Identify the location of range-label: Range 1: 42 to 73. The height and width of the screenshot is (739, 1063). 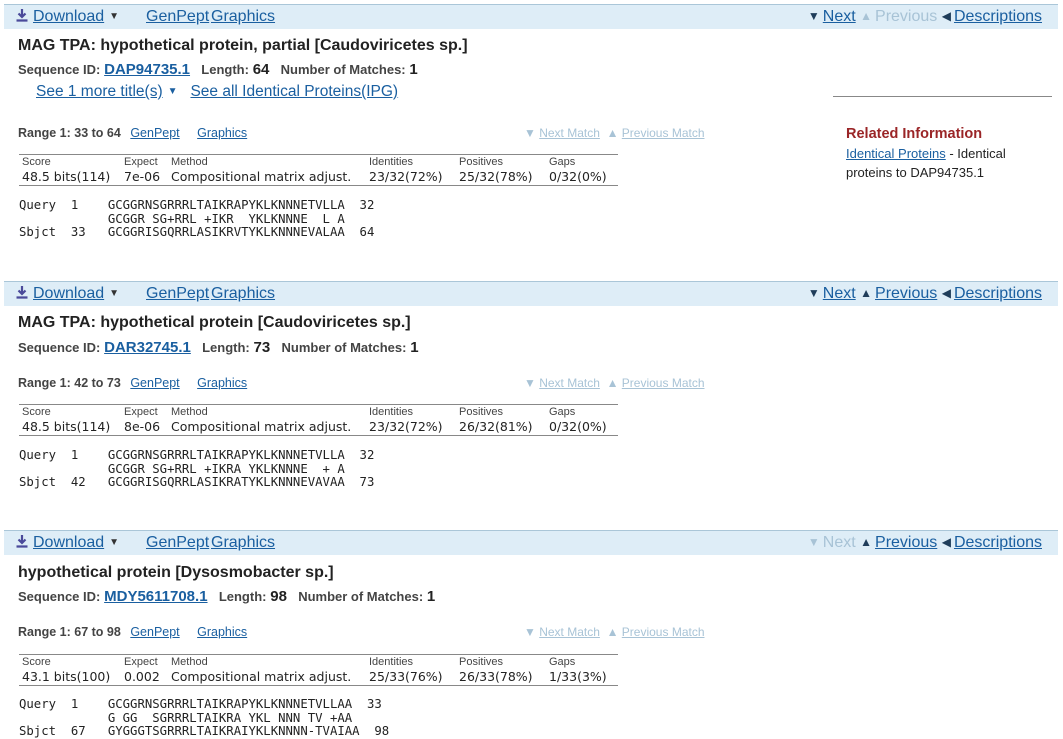
(69, 383).